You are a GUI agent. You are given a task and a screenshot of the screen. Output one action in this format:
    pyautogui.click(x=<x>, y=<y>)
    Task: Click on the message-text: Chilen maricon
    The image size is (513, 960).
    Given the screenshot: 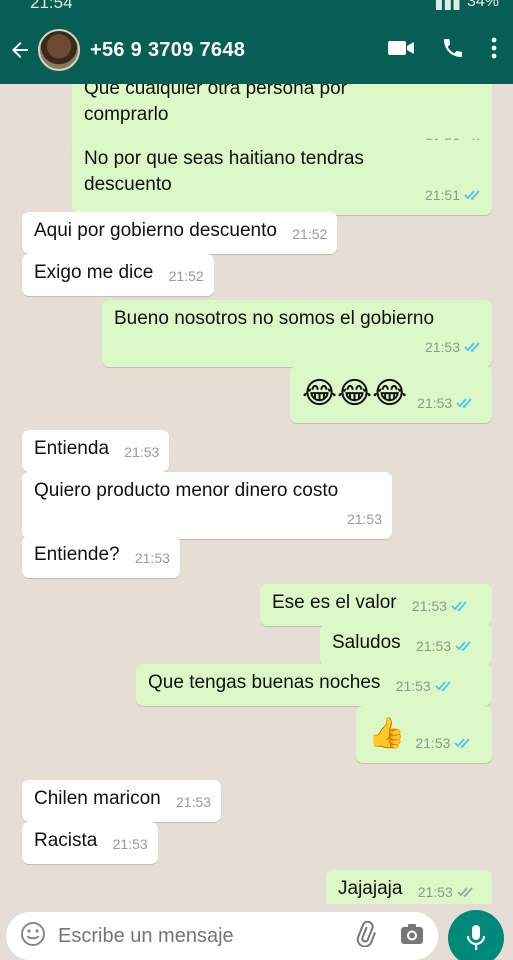 What is the action you would take?
    pyautogui.click(x=97, y=798)
    